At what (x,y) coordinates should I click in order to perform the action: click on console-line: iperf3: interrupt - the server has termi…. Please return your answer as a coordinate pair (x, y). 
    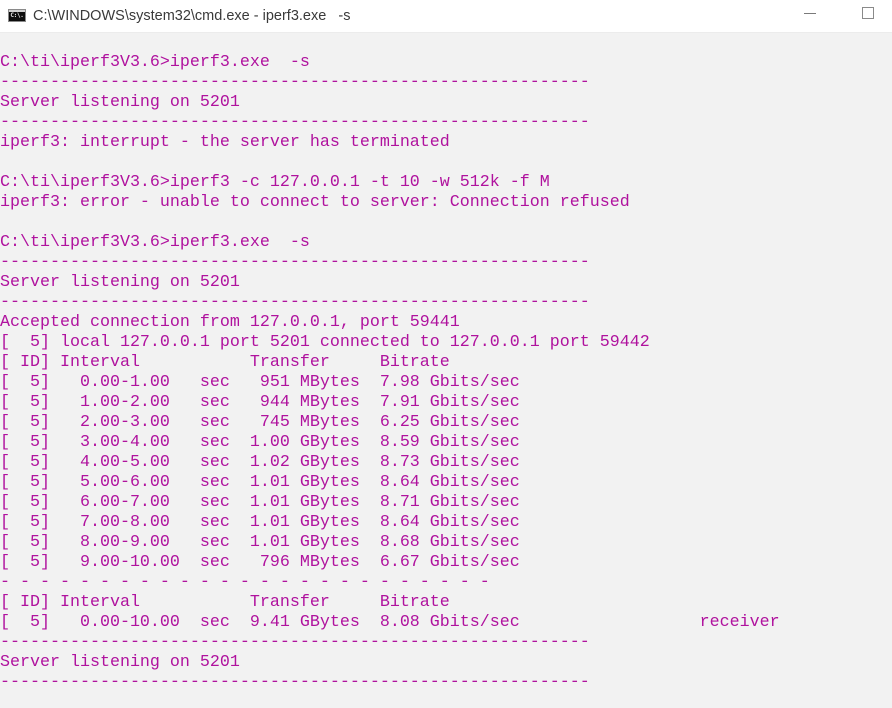
    Looking at the image, I should click on (225, 142).